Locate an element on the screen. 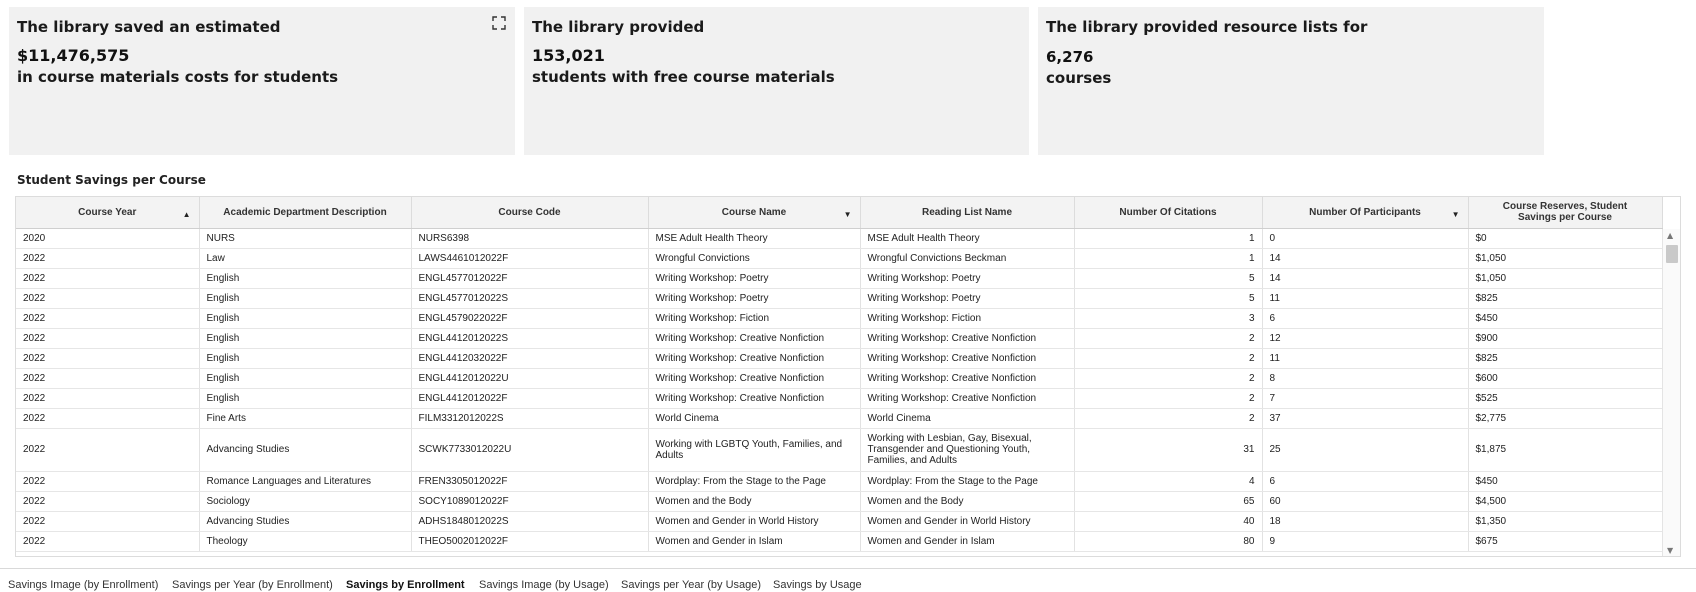 This screenshot has height=592, width=1696. scroll-up-icon: ▲ is located at coordinates (1670, 235).